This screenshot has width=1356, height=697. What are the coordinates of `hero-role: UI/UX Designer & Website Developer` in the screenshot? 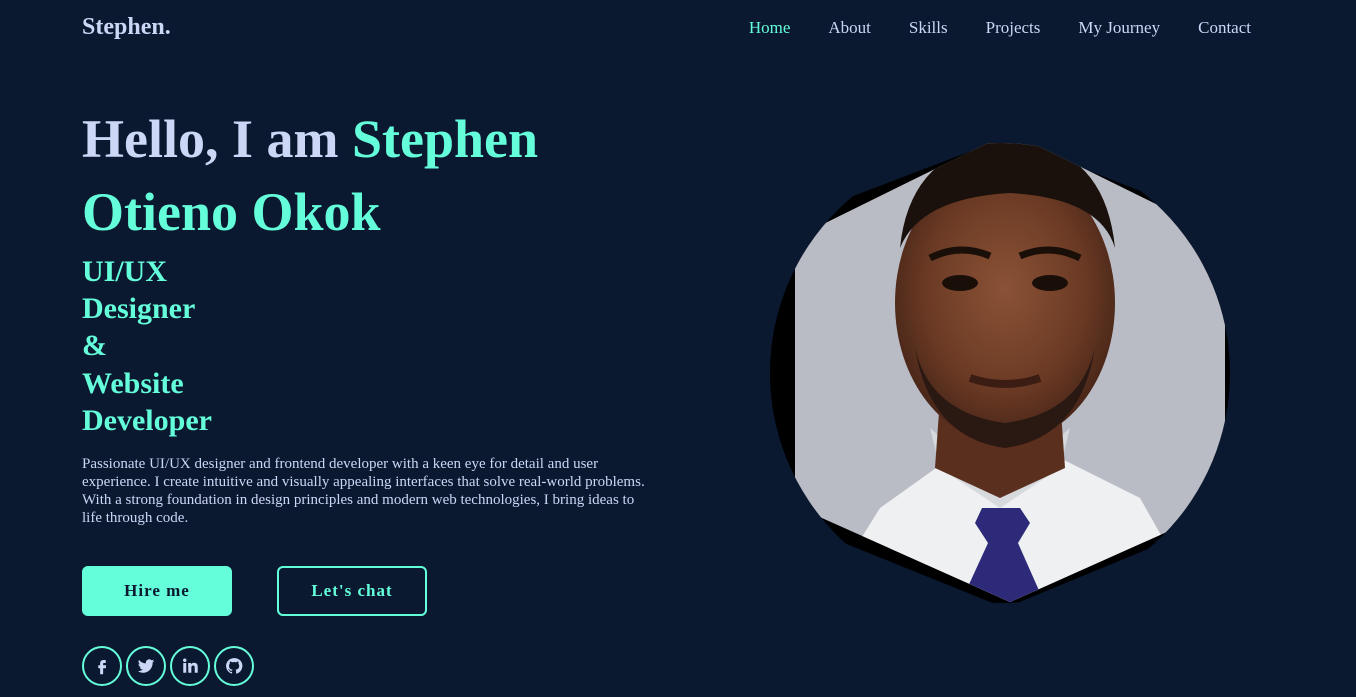 It's located at (372, 346).